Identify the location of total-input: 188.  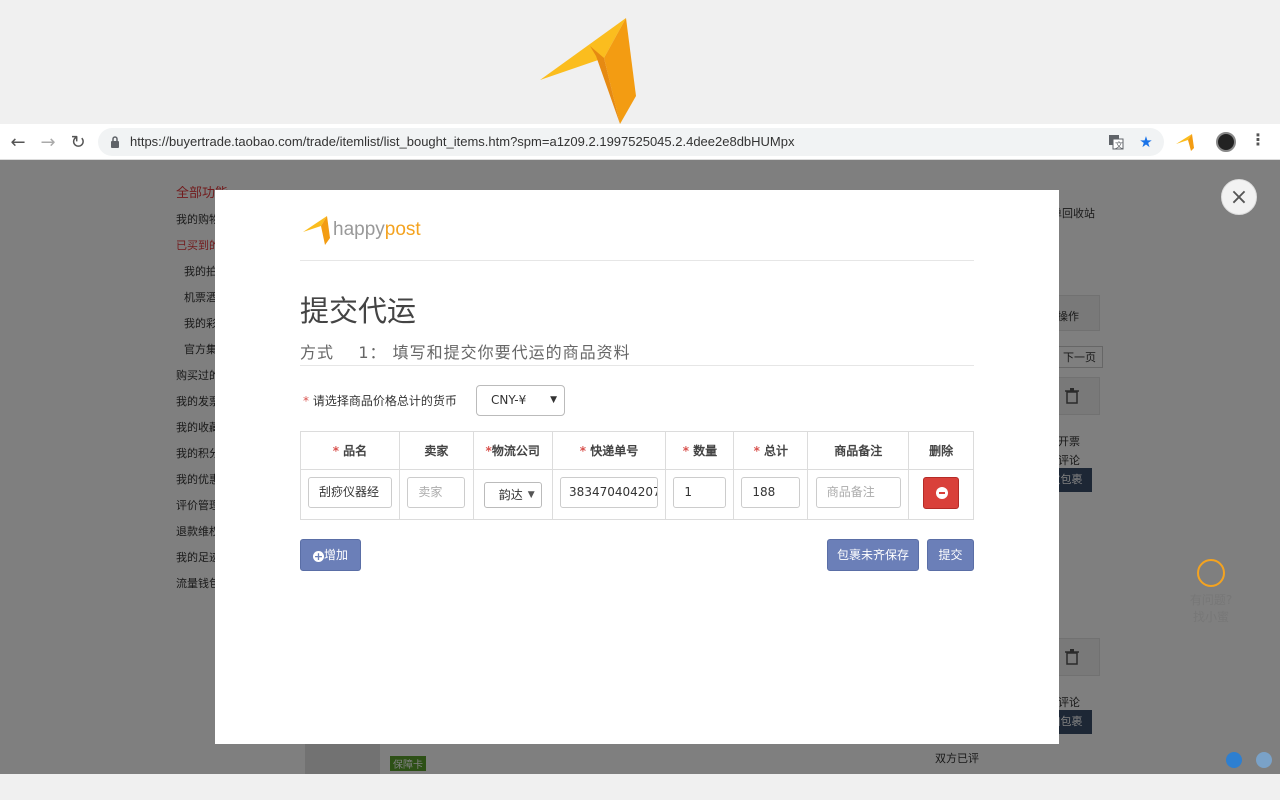
(771, 492).